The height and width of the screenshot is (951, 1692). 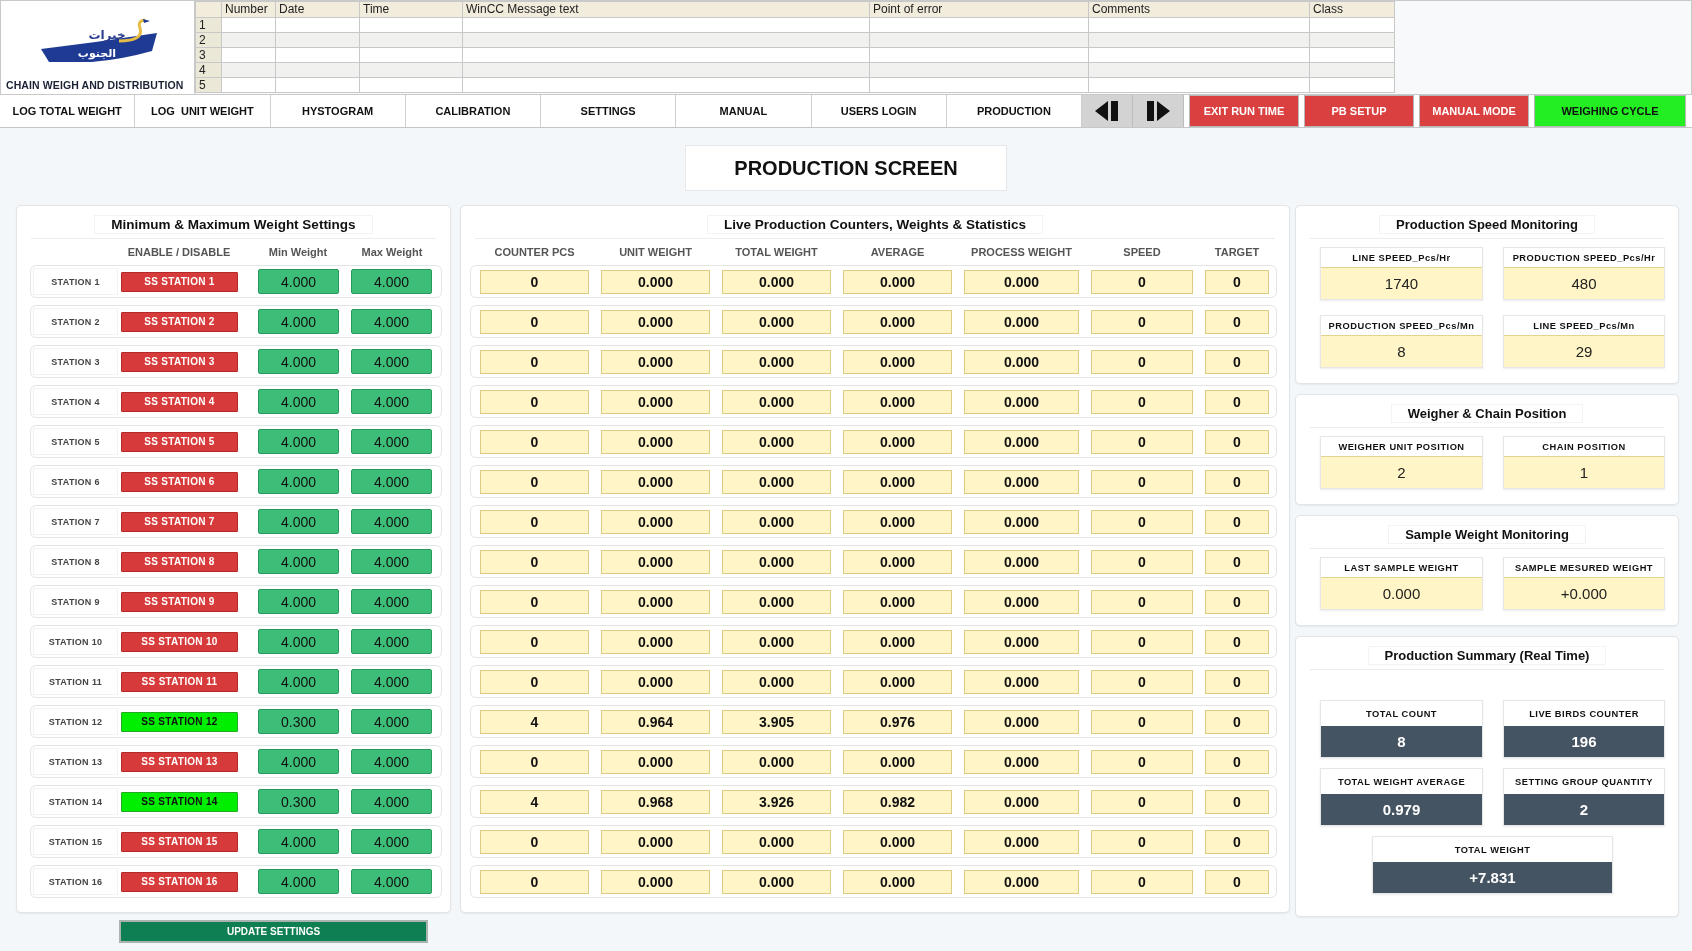 I want to click on station-label: STATION 7, so click(x=75, y=521).